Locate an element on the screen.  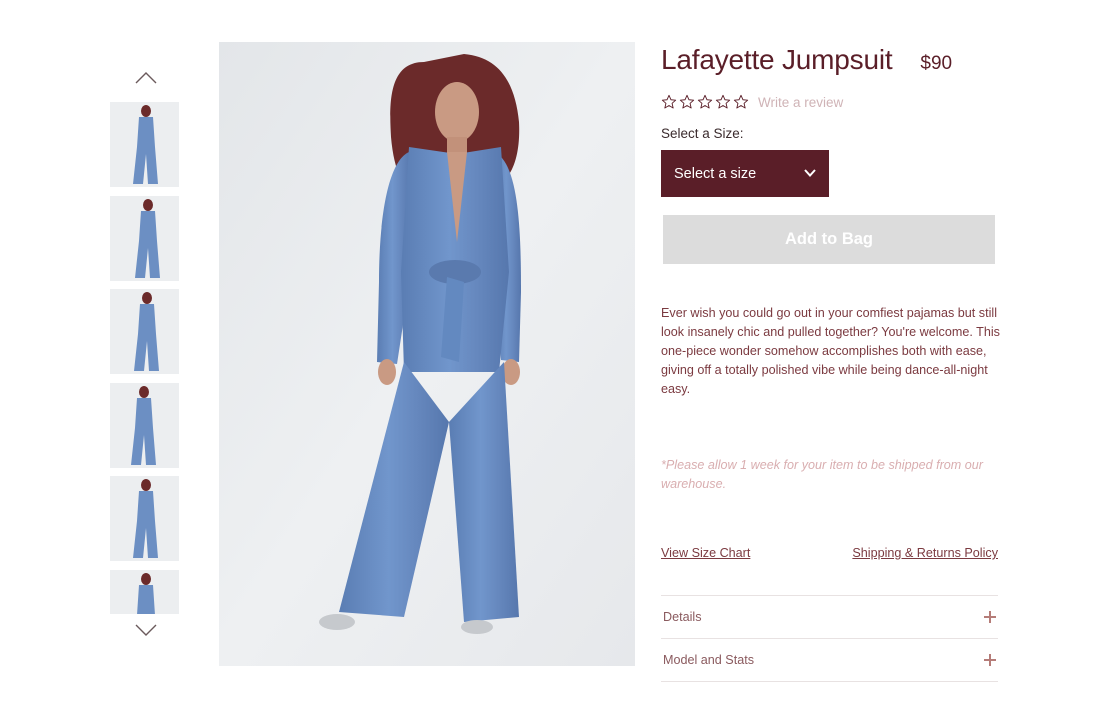
rating-row: Write a review is located at coordinates (752, 102).